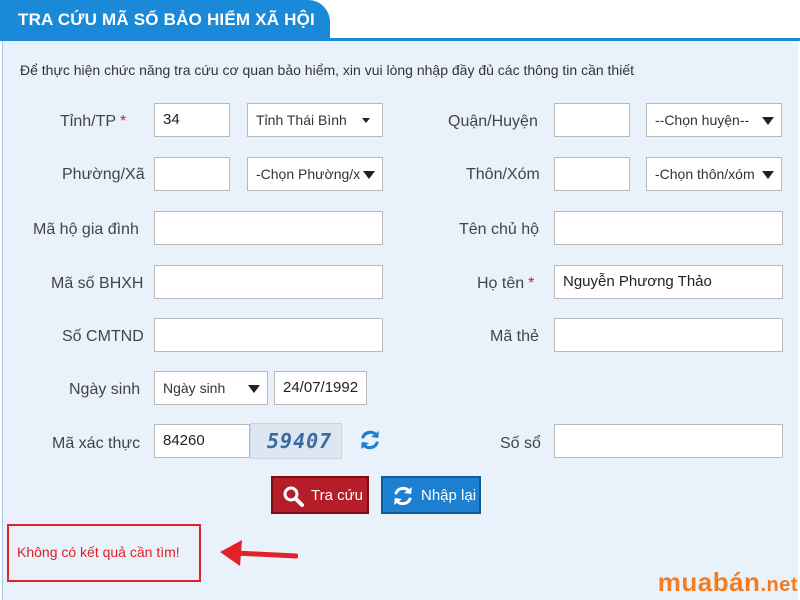 This screenshot has height=600, width=800. I want to click on household-code-input, so click(268, 228).